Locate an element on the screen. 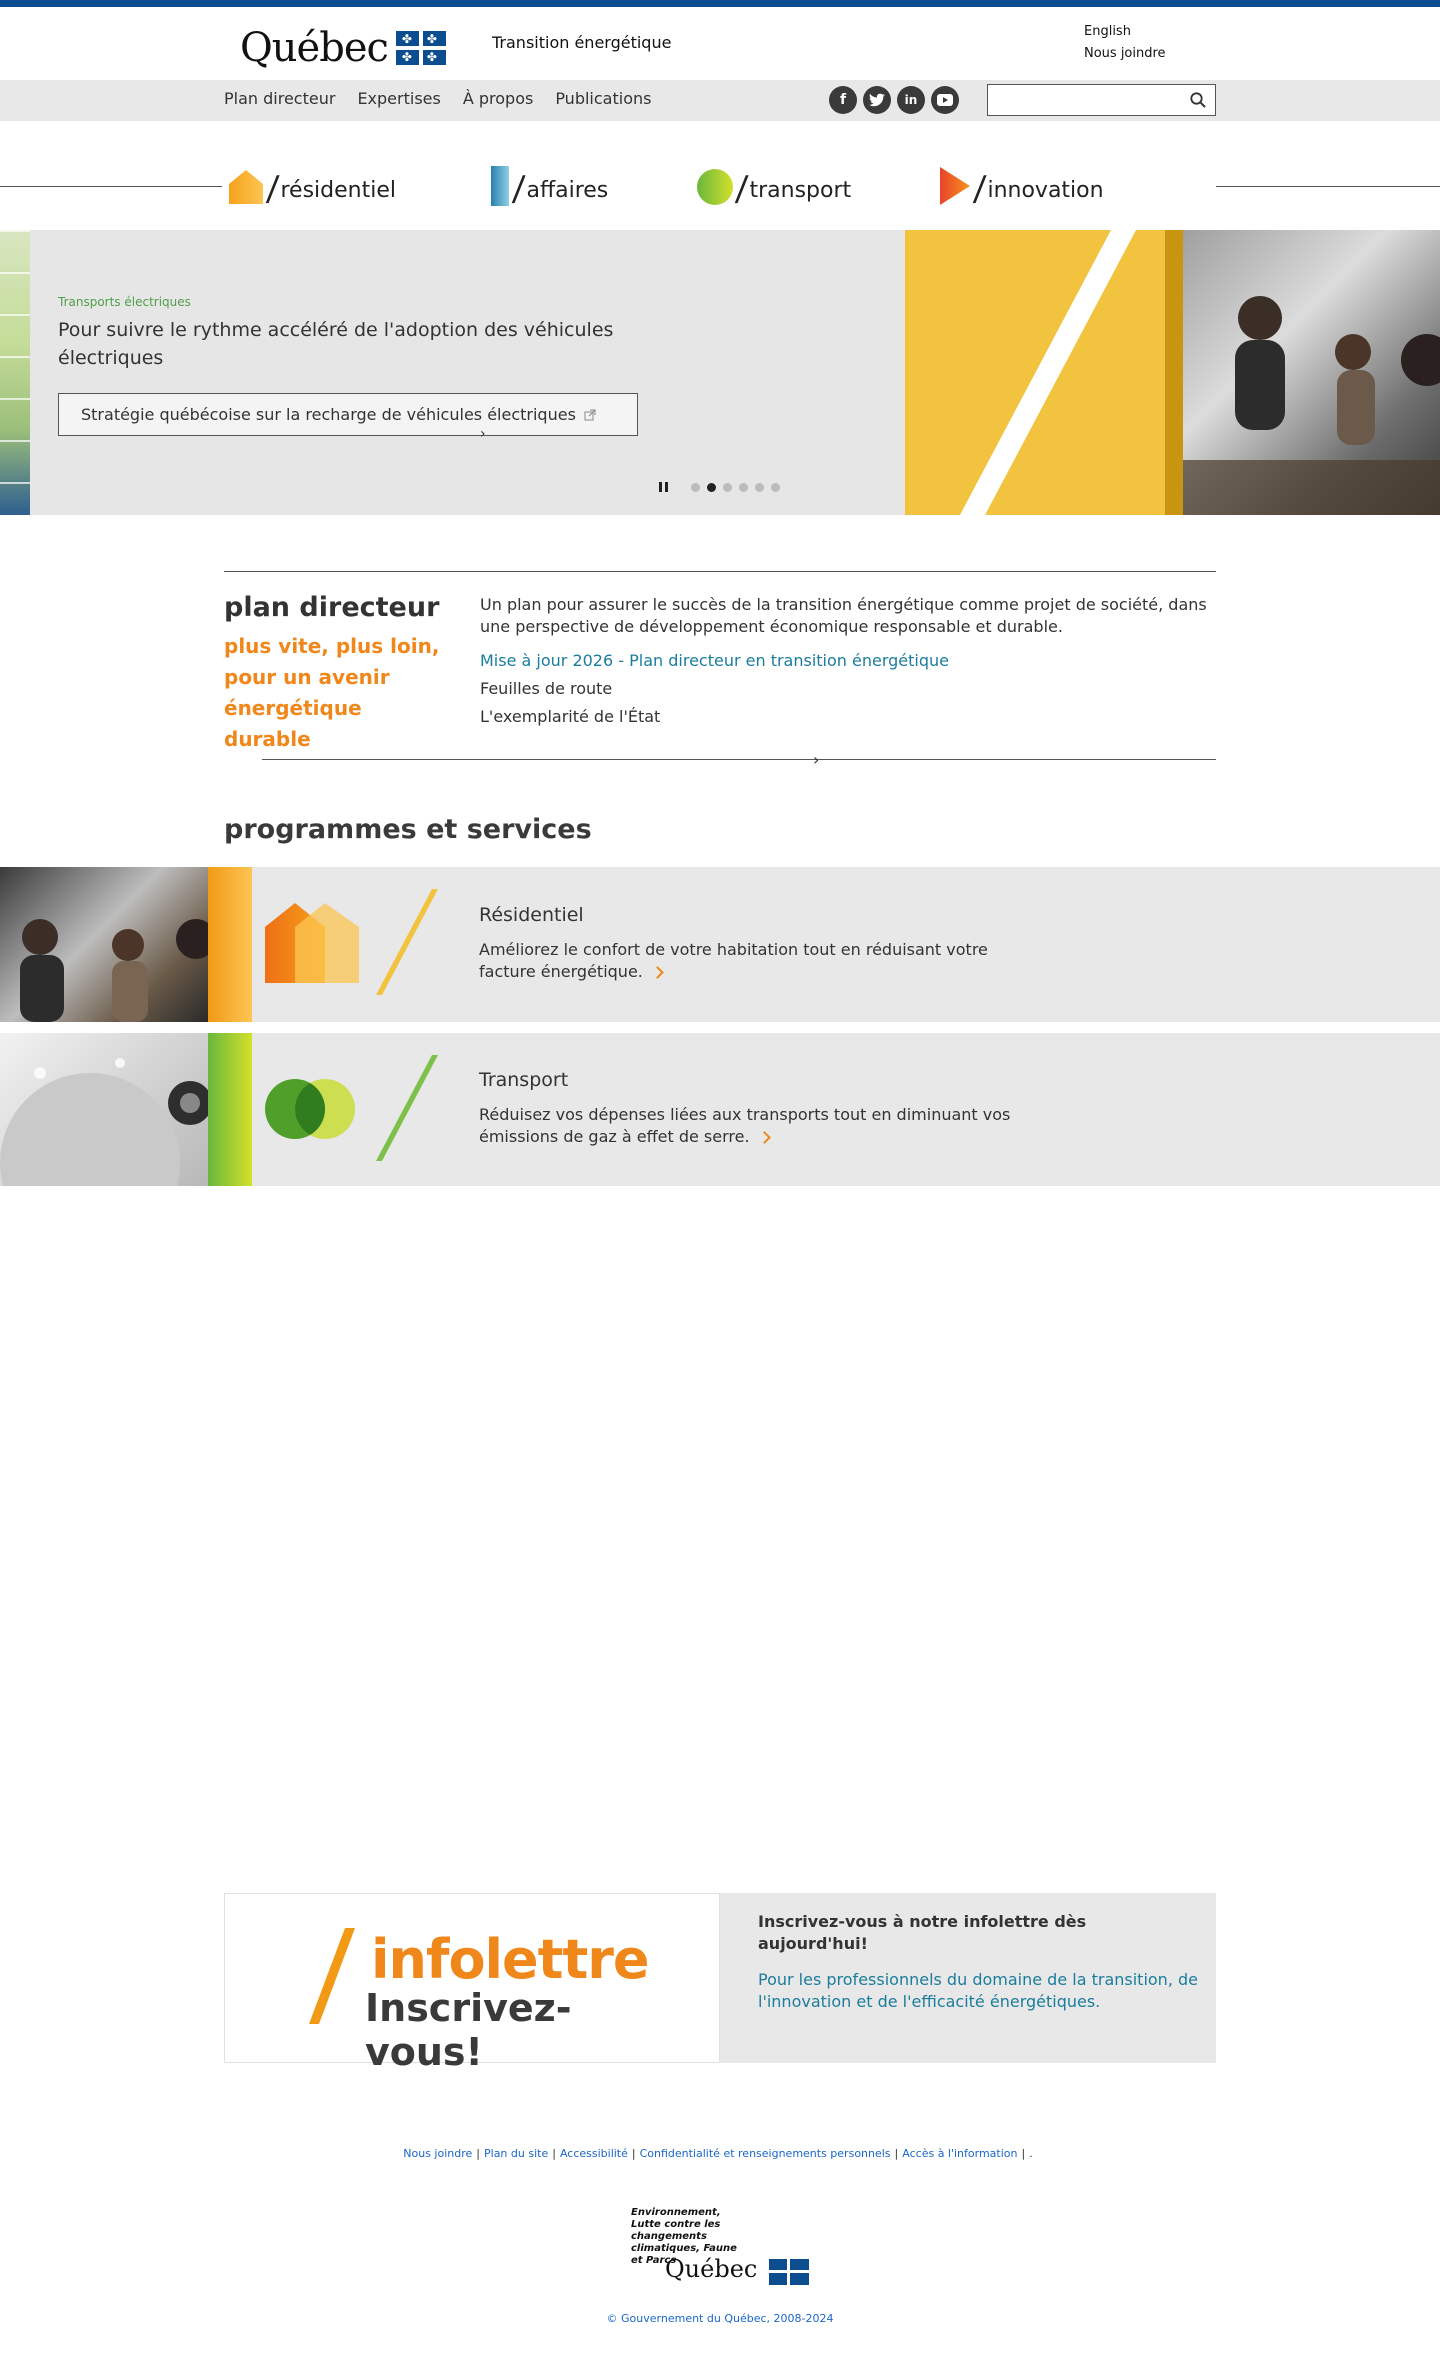 This screenshot has width=1440, height=2371. logo-wordmark: Québec is located at coordinates (314, 48).